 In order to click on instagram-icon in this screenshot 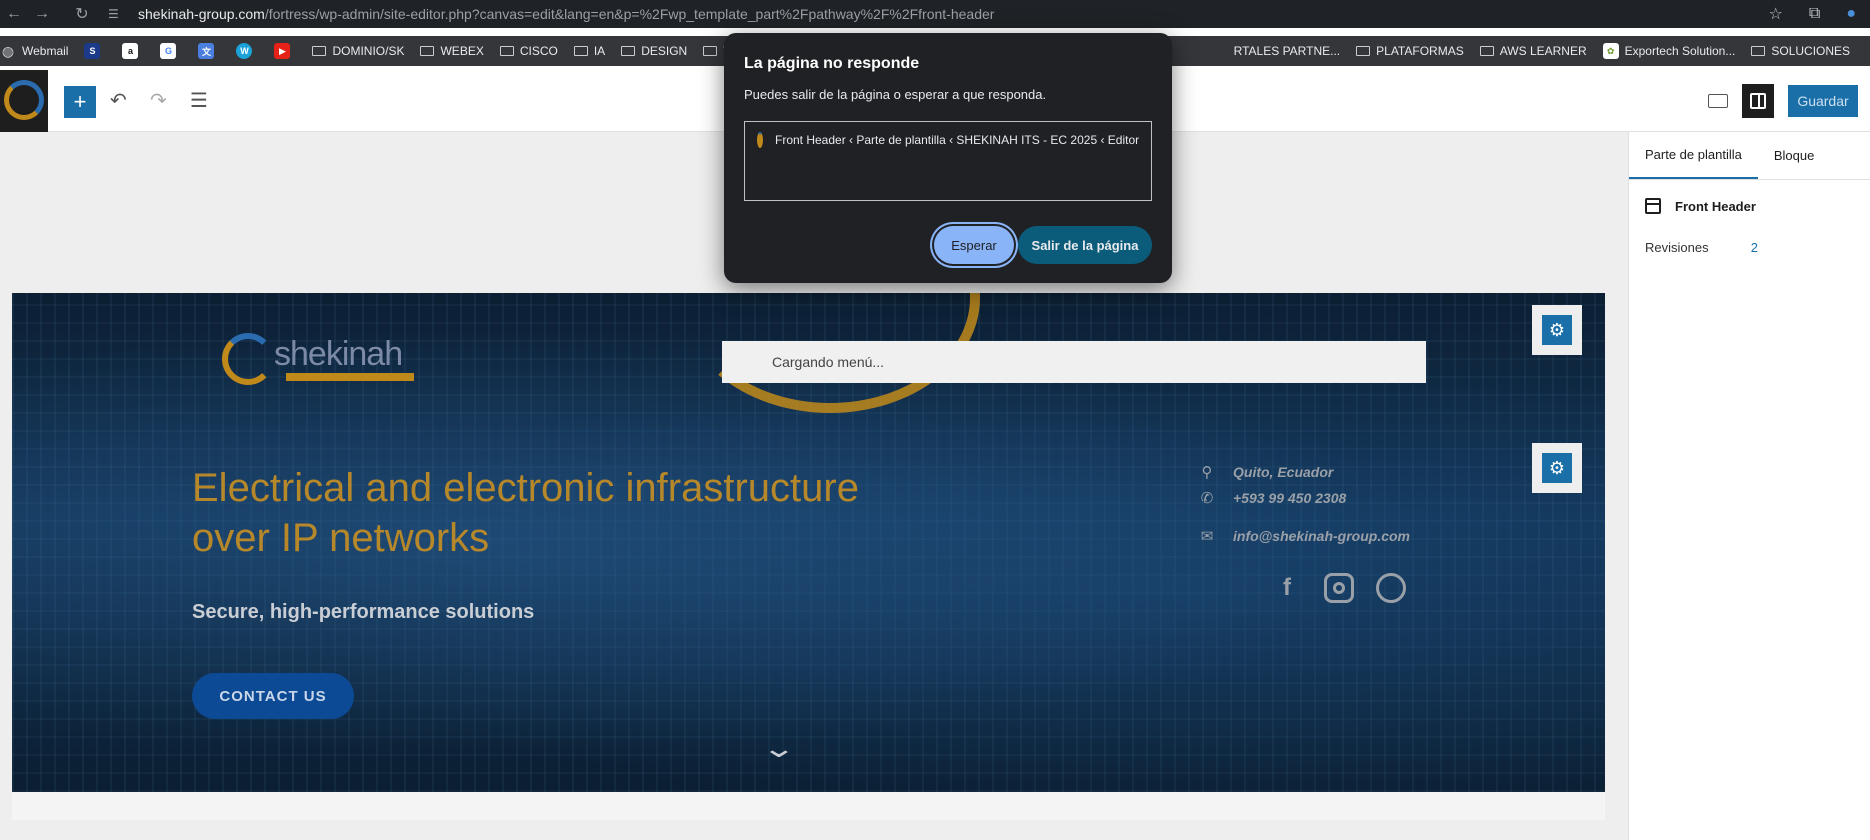, I will do `click(1339, 588)`.